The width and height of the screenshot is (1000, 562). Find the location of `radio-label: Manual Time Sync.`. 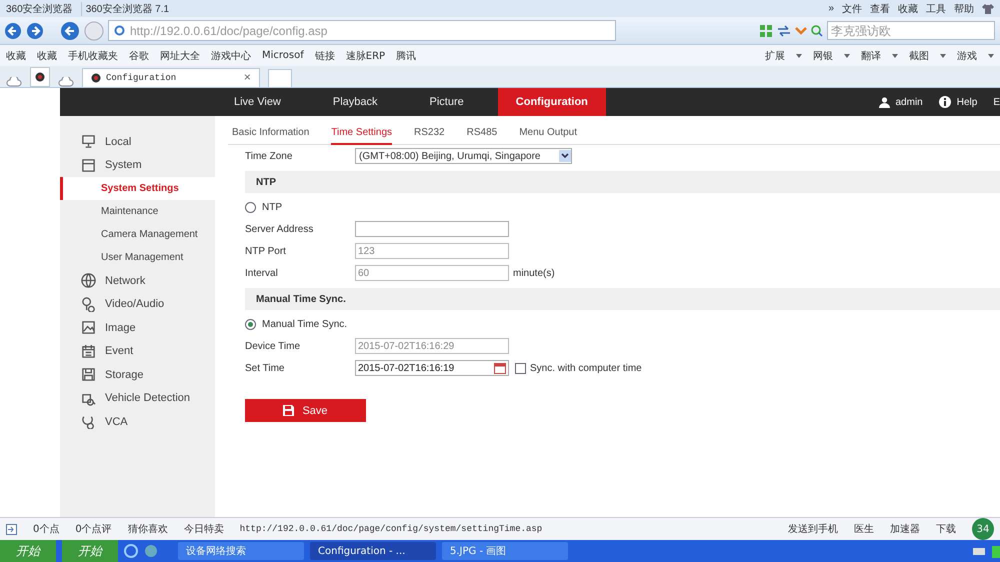

radio-label: Manual Time Sync. is located at coordinates (305, 324).